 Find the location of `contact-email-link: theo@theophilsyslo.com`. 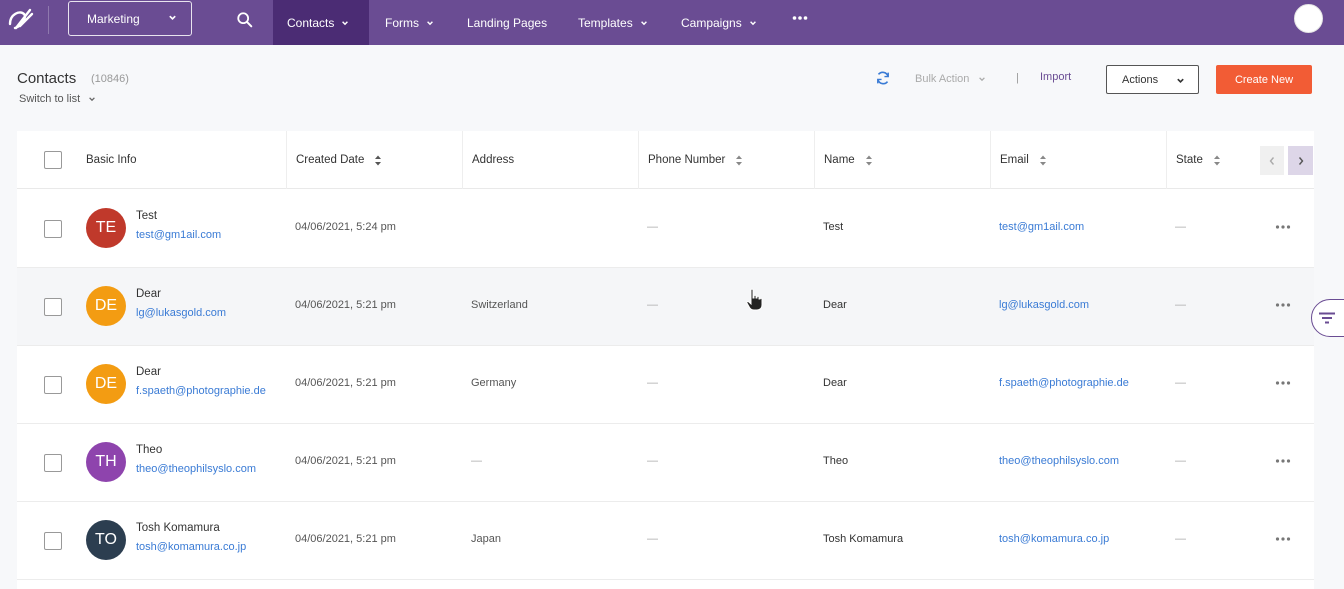

contact-email-link: theo@theophilsyslo.com is located at coordinates (196, 469).